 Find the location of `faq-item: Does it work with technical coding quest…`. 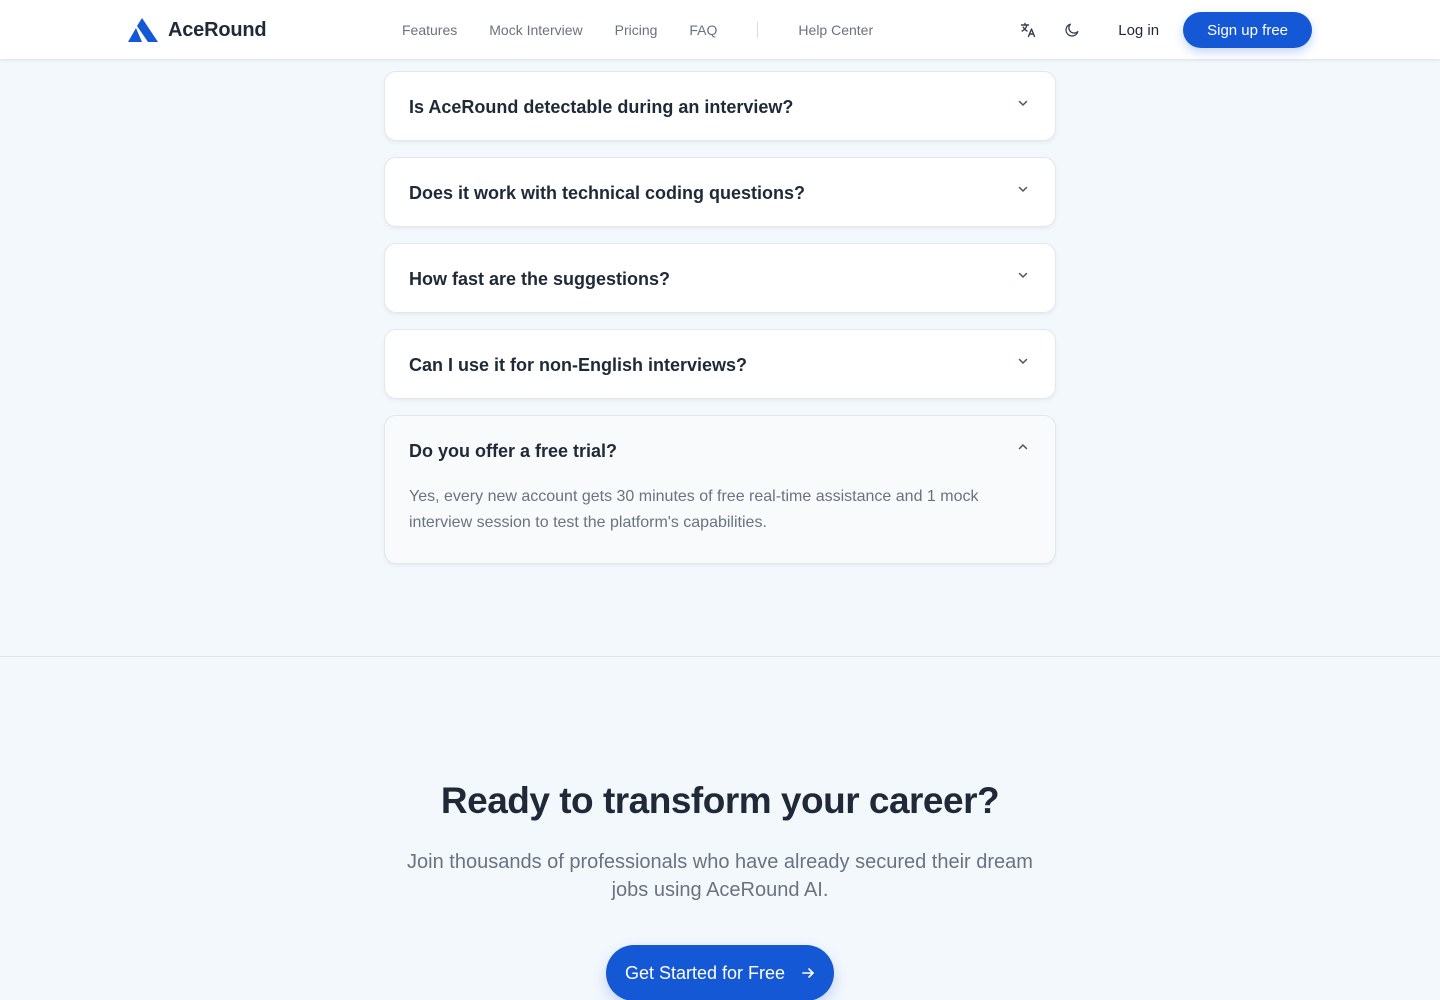

faq-item: Does it work with technical coding quest… is located at coordinates (720, 192).